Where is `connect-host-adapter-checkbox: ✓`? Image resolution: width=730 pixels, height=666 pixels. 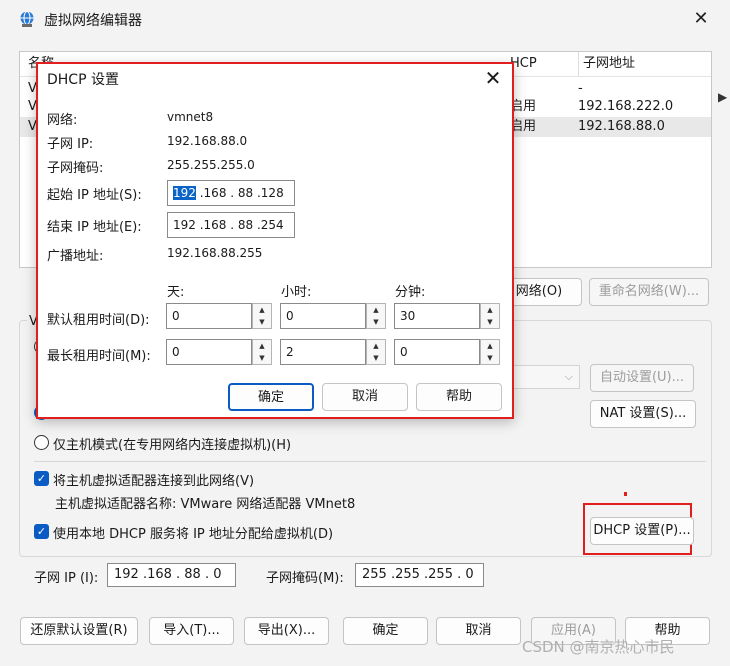
connect-host-adapter-checkbox: ✓ is located at coordinates (41, 478).